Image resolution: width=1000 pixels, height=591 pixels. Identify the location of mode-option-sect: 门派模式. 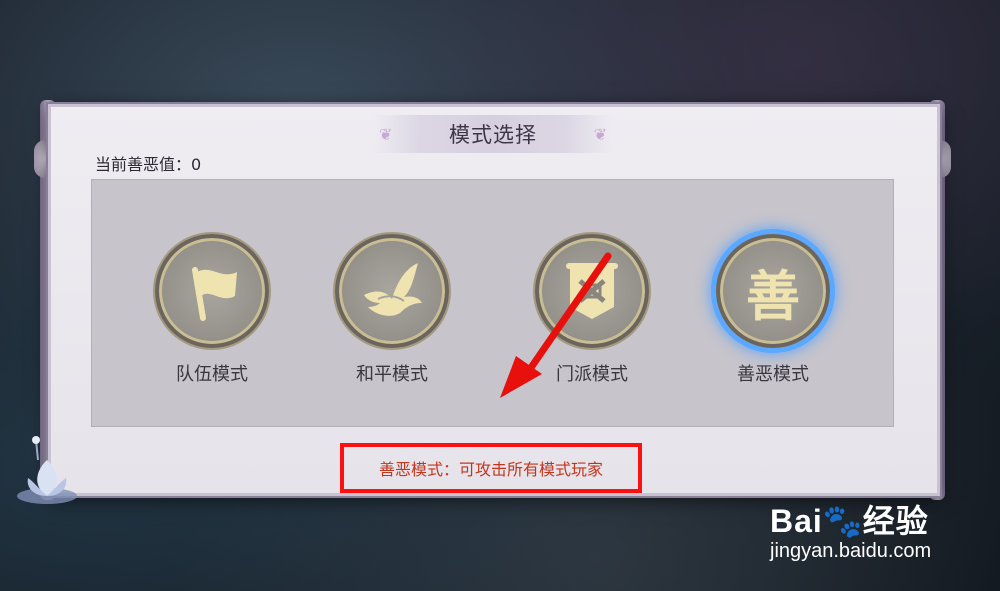
(592, 310).